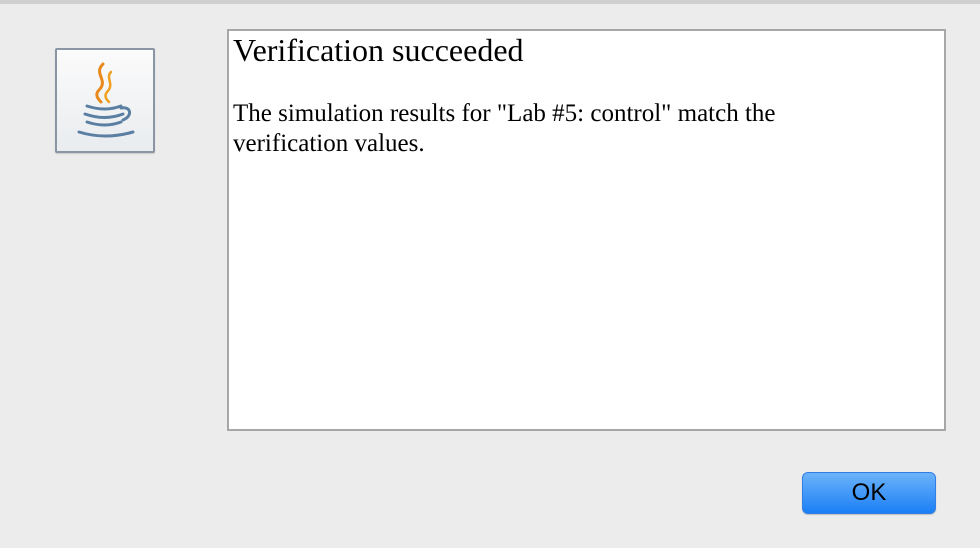 The width and height of the screenshot is (980, 548). What do you see at coordinates (490, 2) in the screenshot?
I see `window-top-edge` at bounding box center [490, 2].